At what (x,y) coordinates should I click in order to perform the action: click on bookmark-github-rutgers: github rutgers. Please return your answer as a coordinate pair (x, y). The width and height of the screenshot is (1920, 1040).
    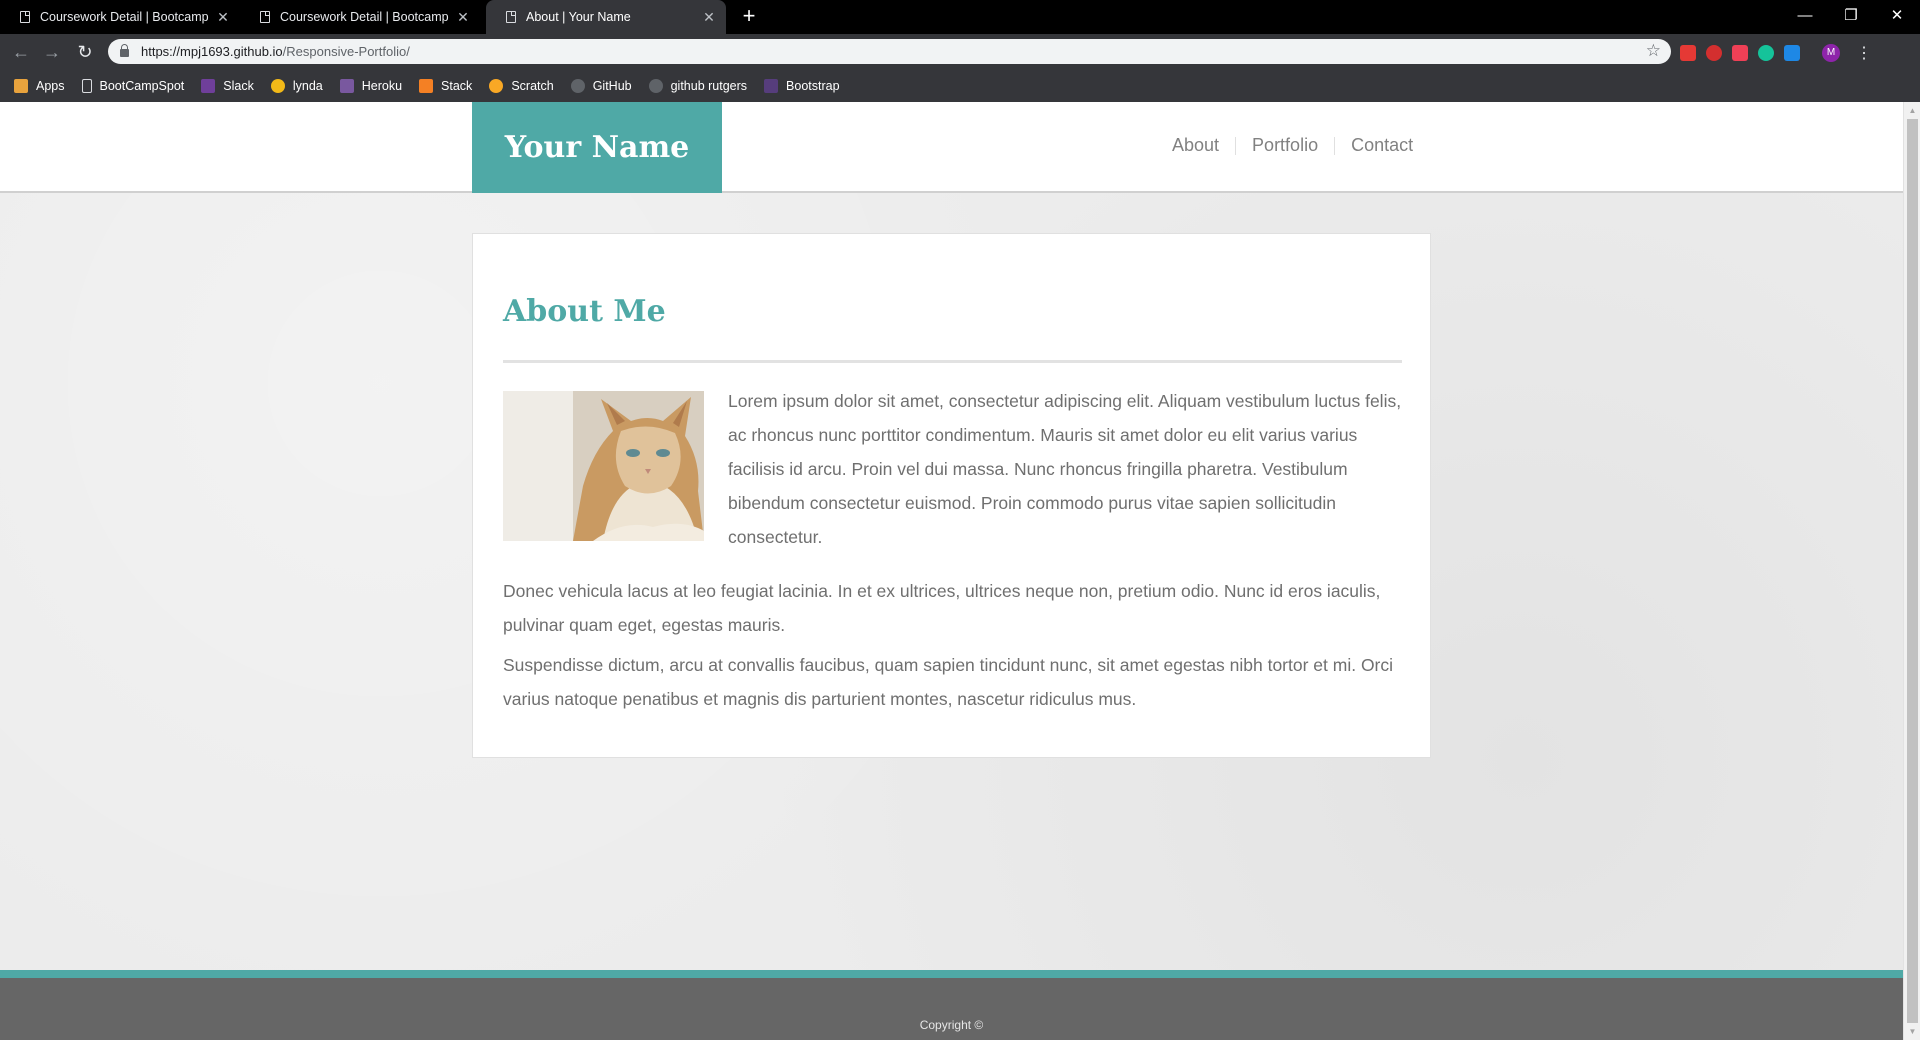
    Looking at the image, I should click on (698, 85).